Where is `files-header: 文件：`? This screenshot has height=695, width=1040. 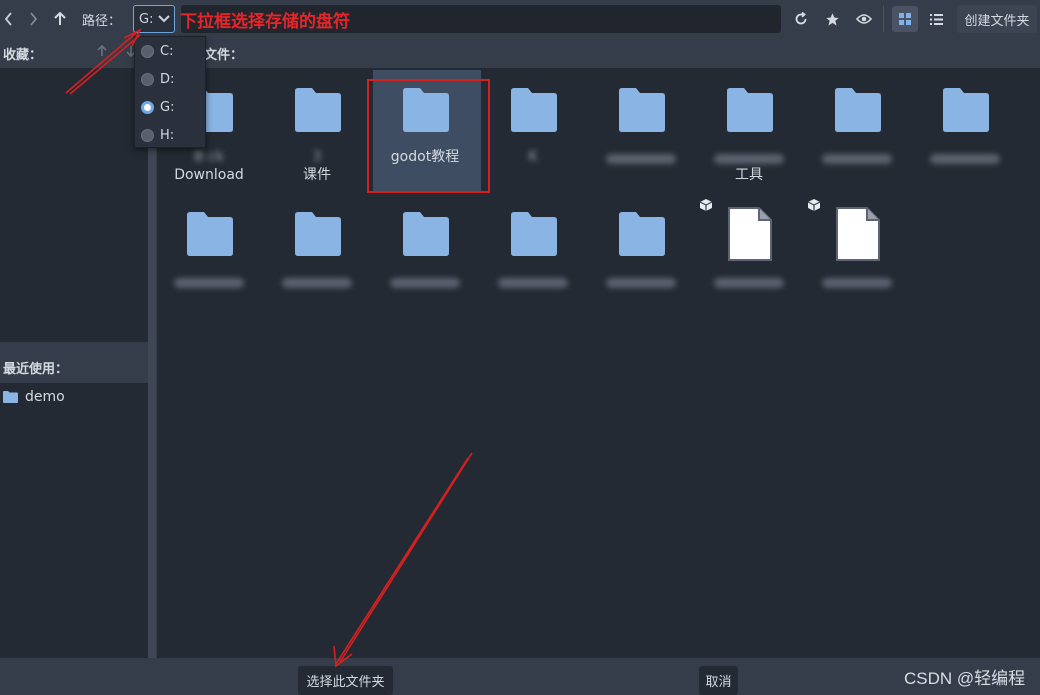 files-header: 文件： is located at coordinates (224, 55).